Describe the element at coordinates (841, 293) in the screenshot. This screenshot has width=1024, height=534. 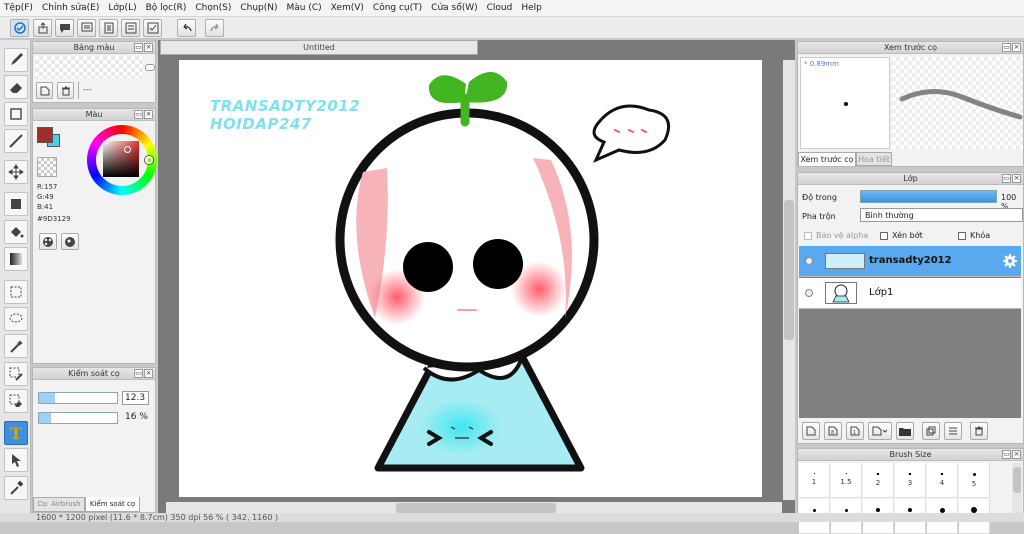
I see `layer-thumbnail` at that location.